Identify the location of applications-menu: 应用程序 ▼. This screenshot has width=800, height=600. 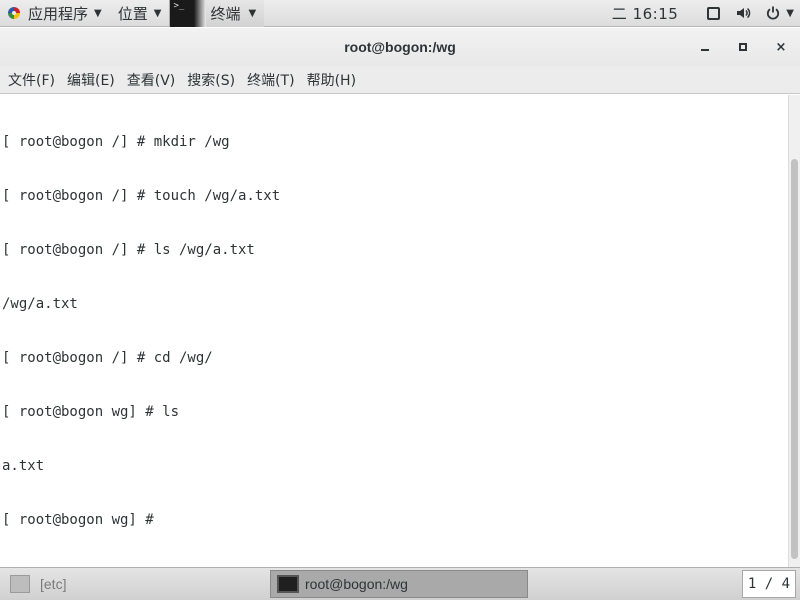
(55, 13).